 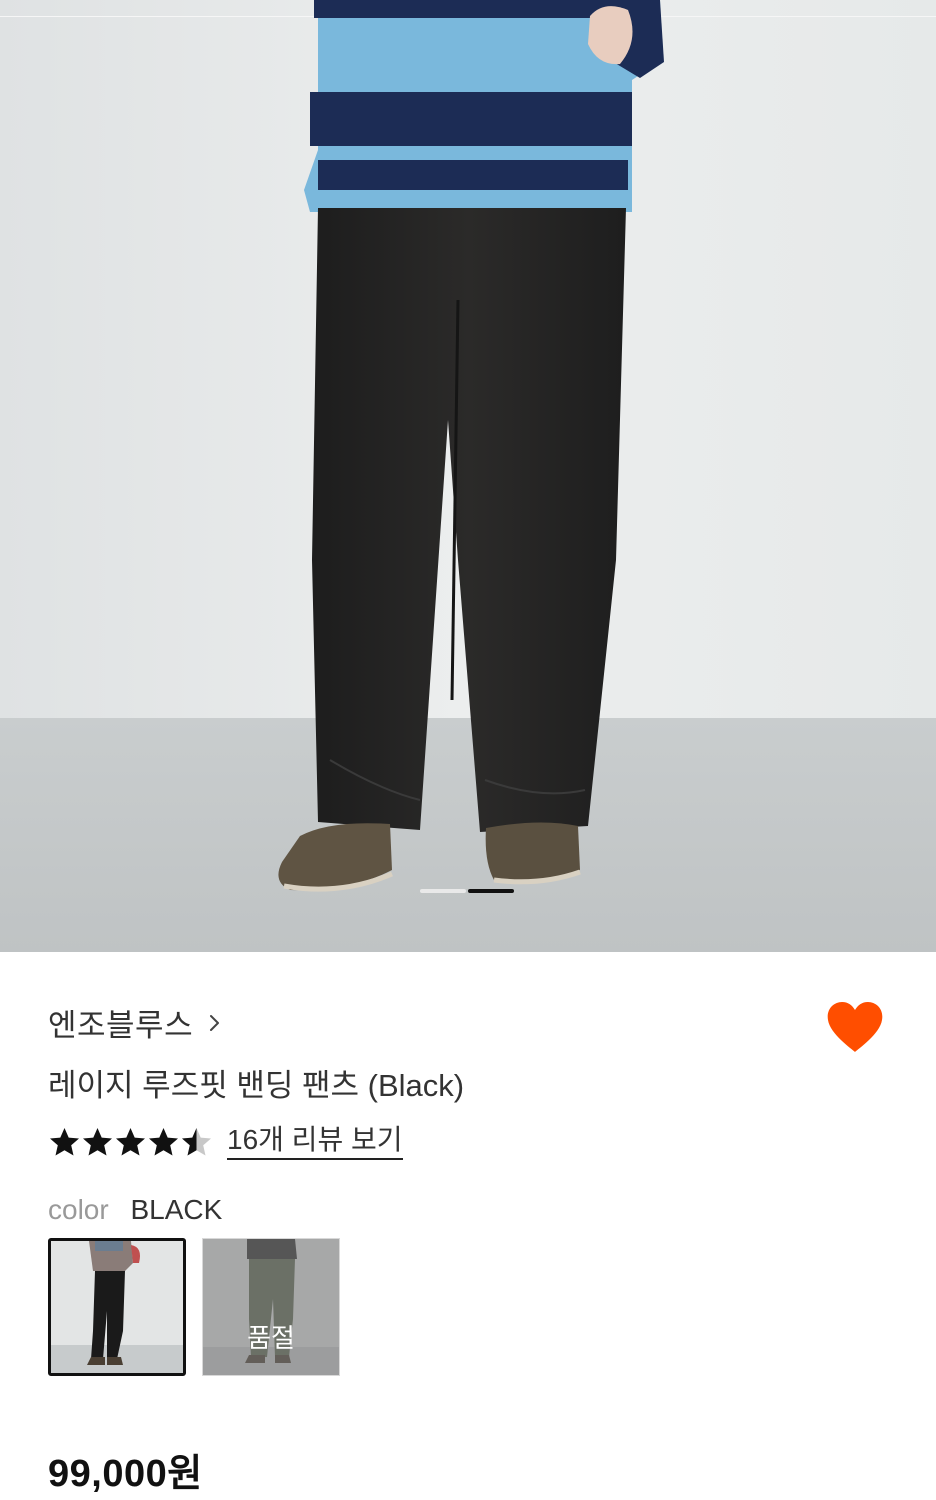 I want to click on gallery-pagination, so click(x=467, y=891).